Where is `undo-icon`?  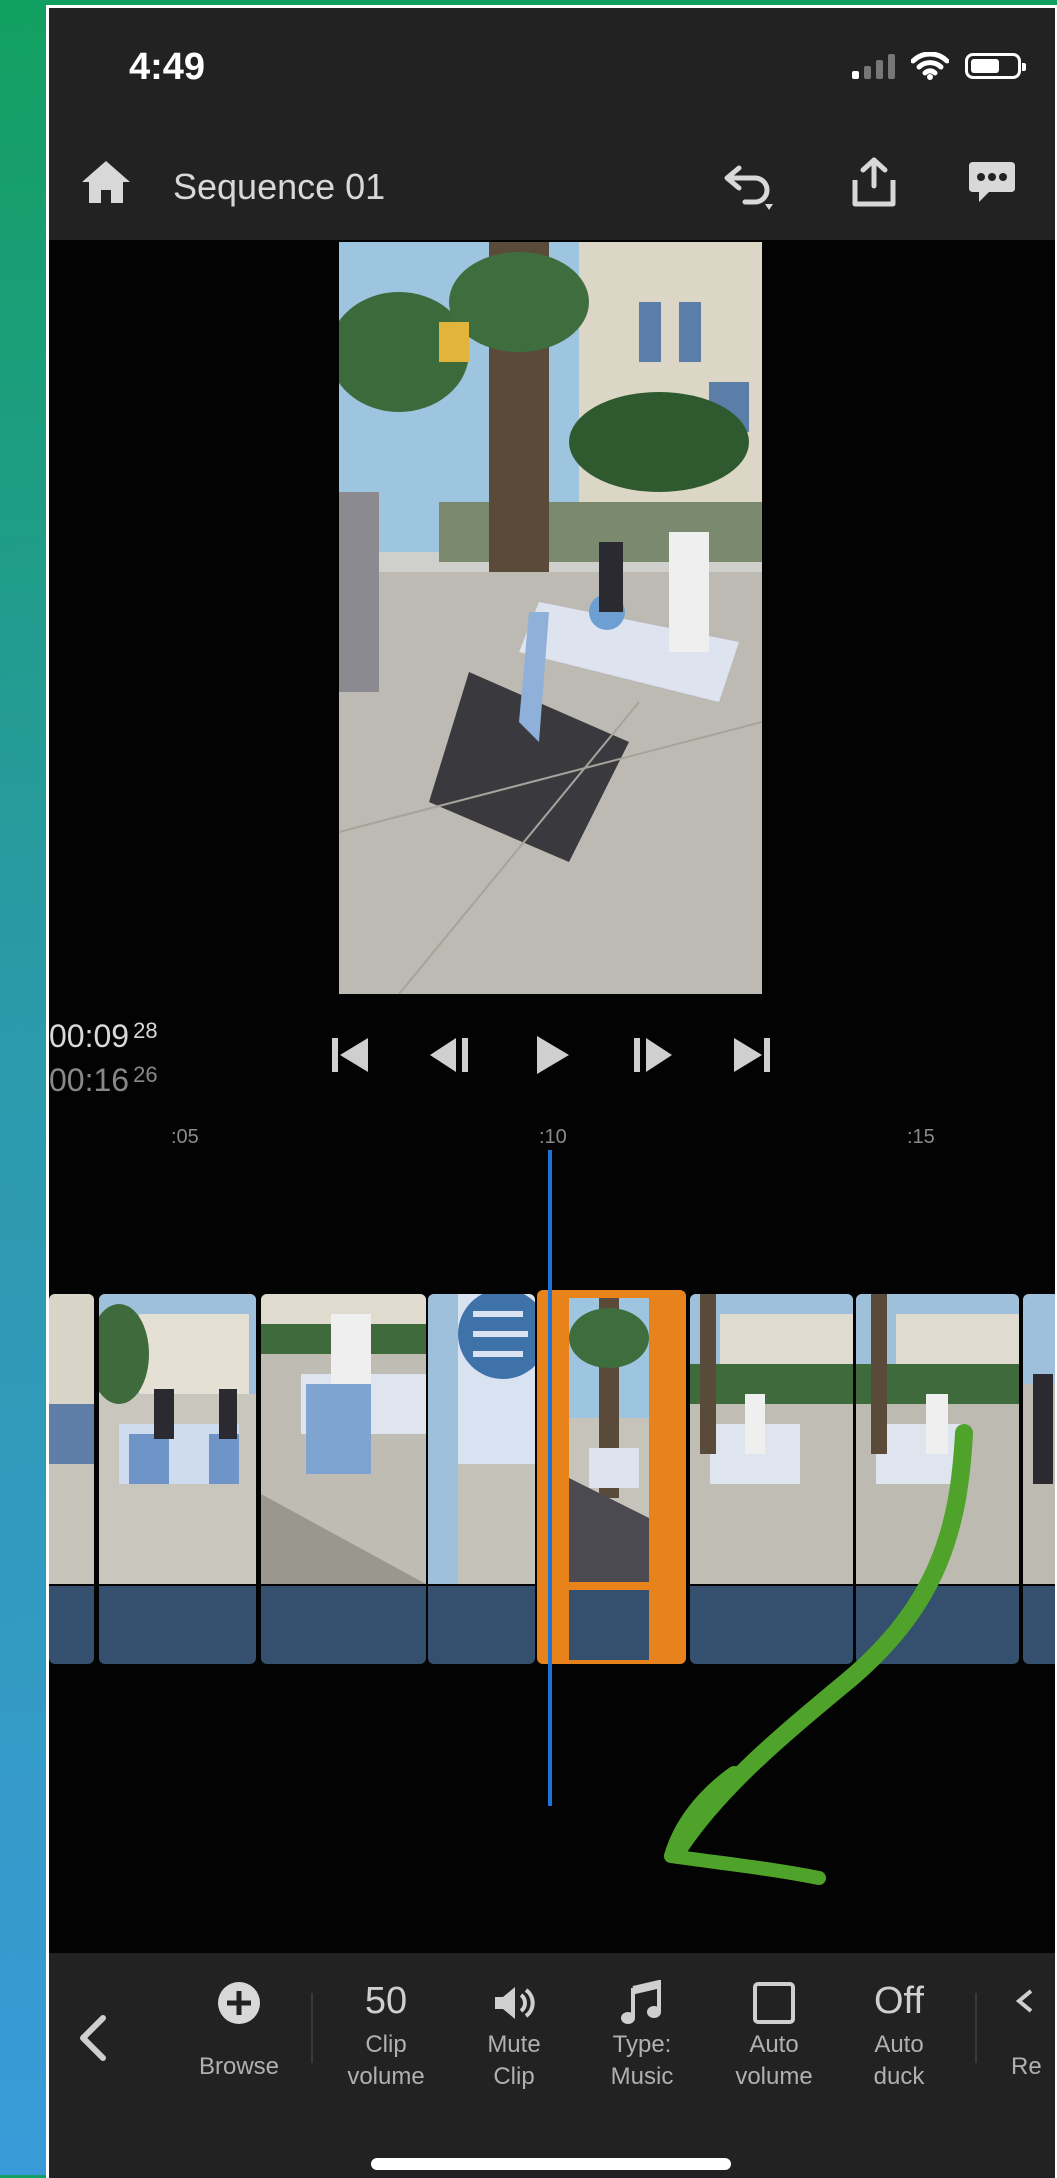 undo-icon is located at coordinates (751, 186).